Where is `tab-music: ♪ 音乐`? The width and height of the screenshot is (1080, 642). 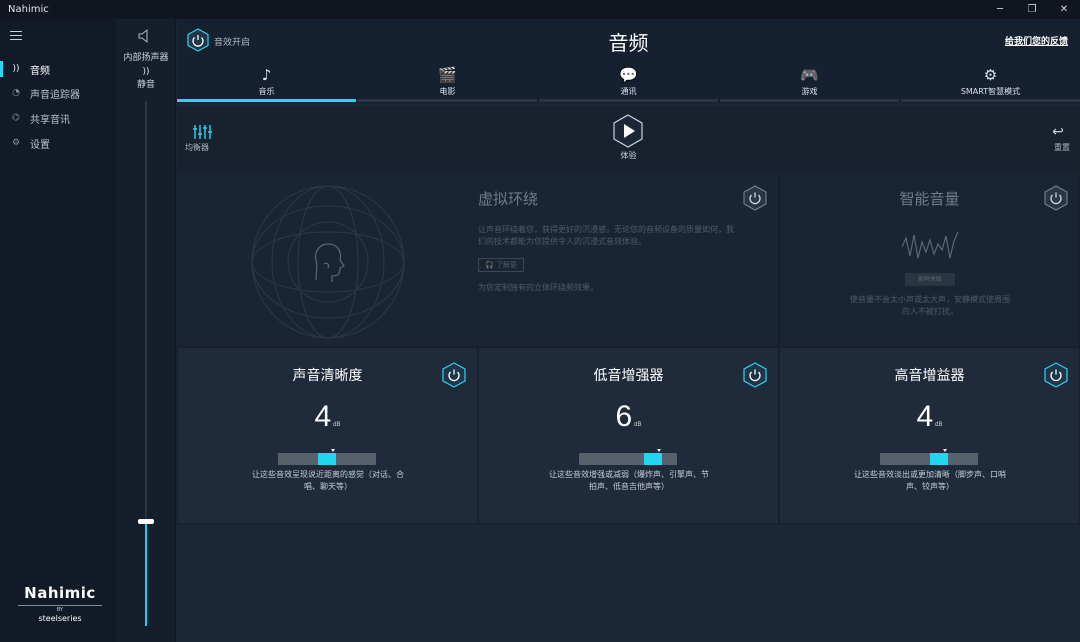
tab-music: ♪ 音乐 is located at coordinates (266, 81).